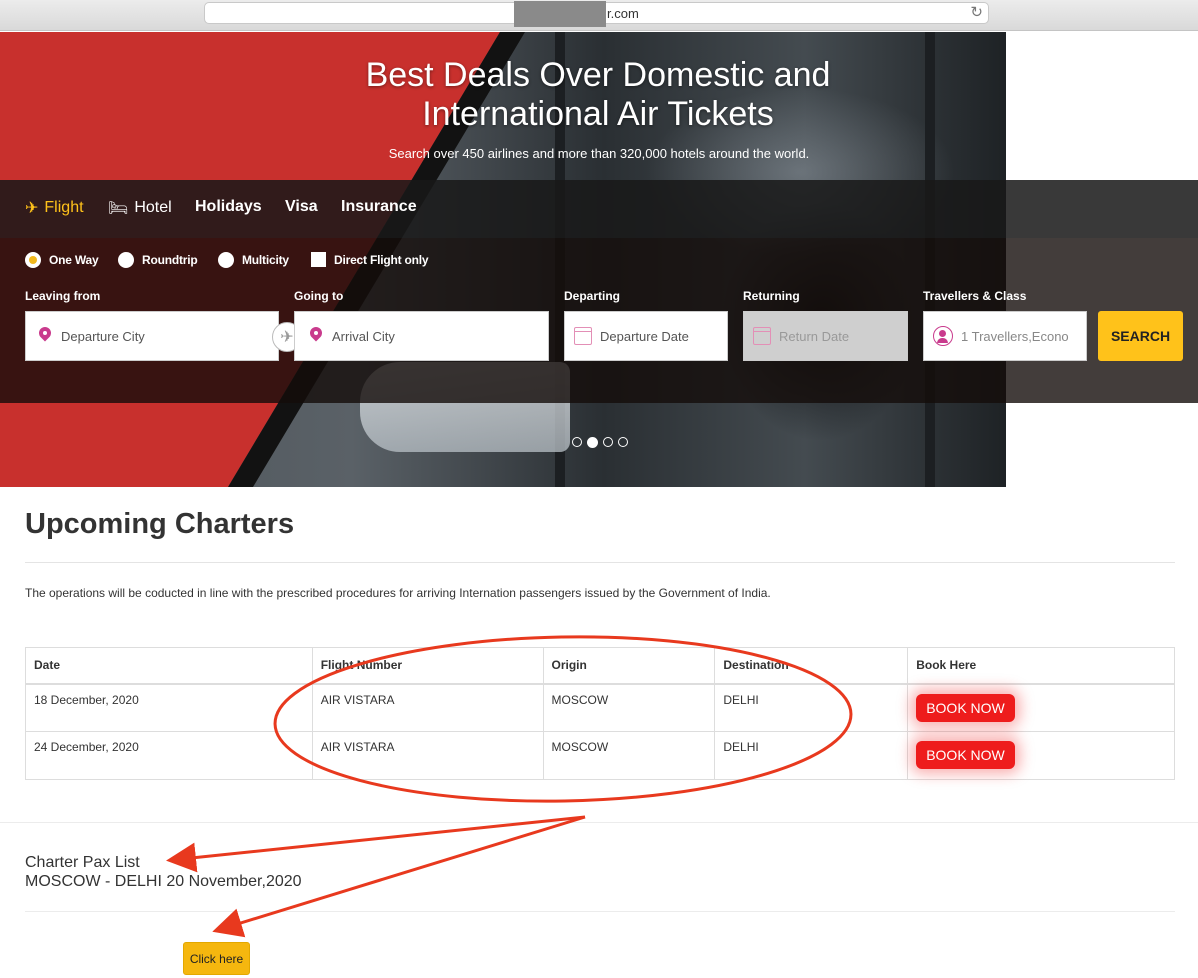 This screenshot has height=978, width=1198. Describe the element at coordinates (103, 336) in the screenshot. I see `input-placeholder: Departure City` at that location.